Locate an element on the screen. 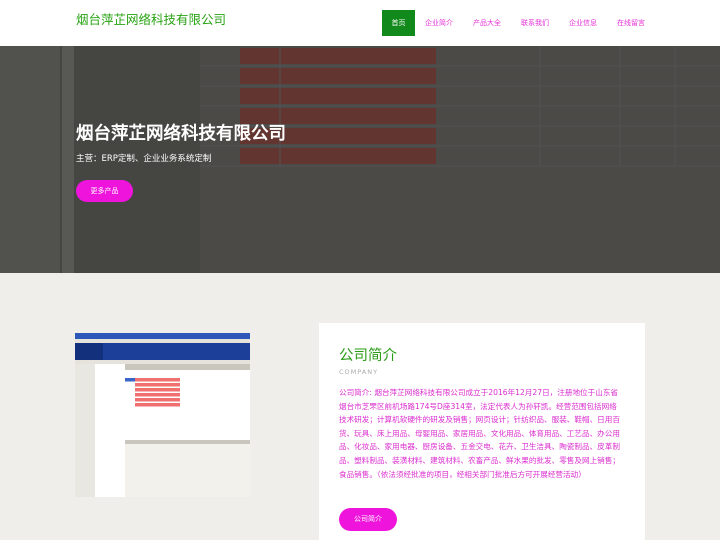 The height and width of the screenshot is (540, 720). hero-subtitle: 主营：ERP定制、企业业务系统定制 is located at coordinates (144, 159).